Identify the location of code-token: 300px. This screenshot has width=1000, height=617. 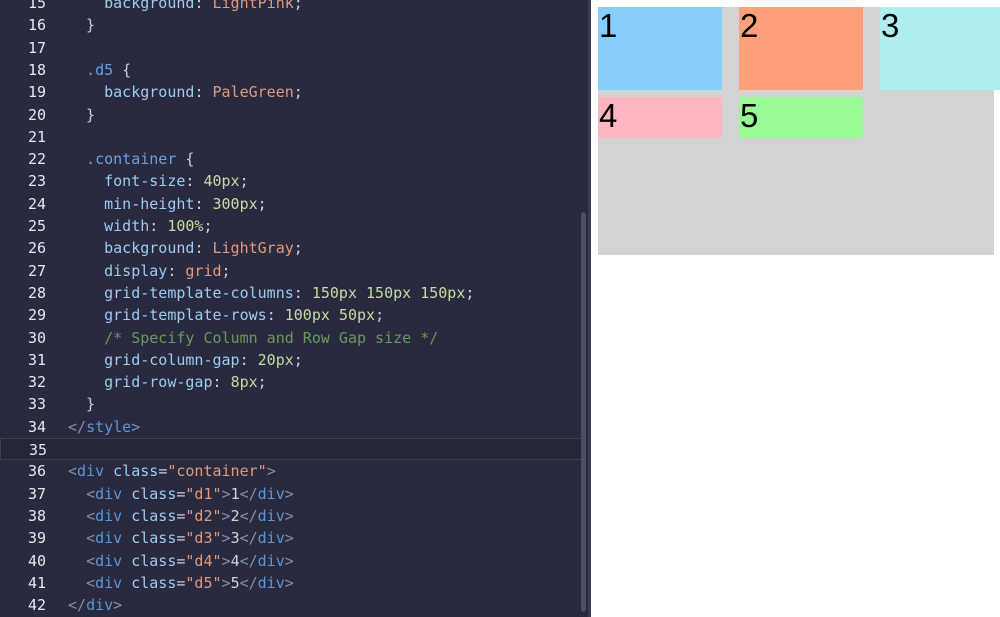
(235, 203).